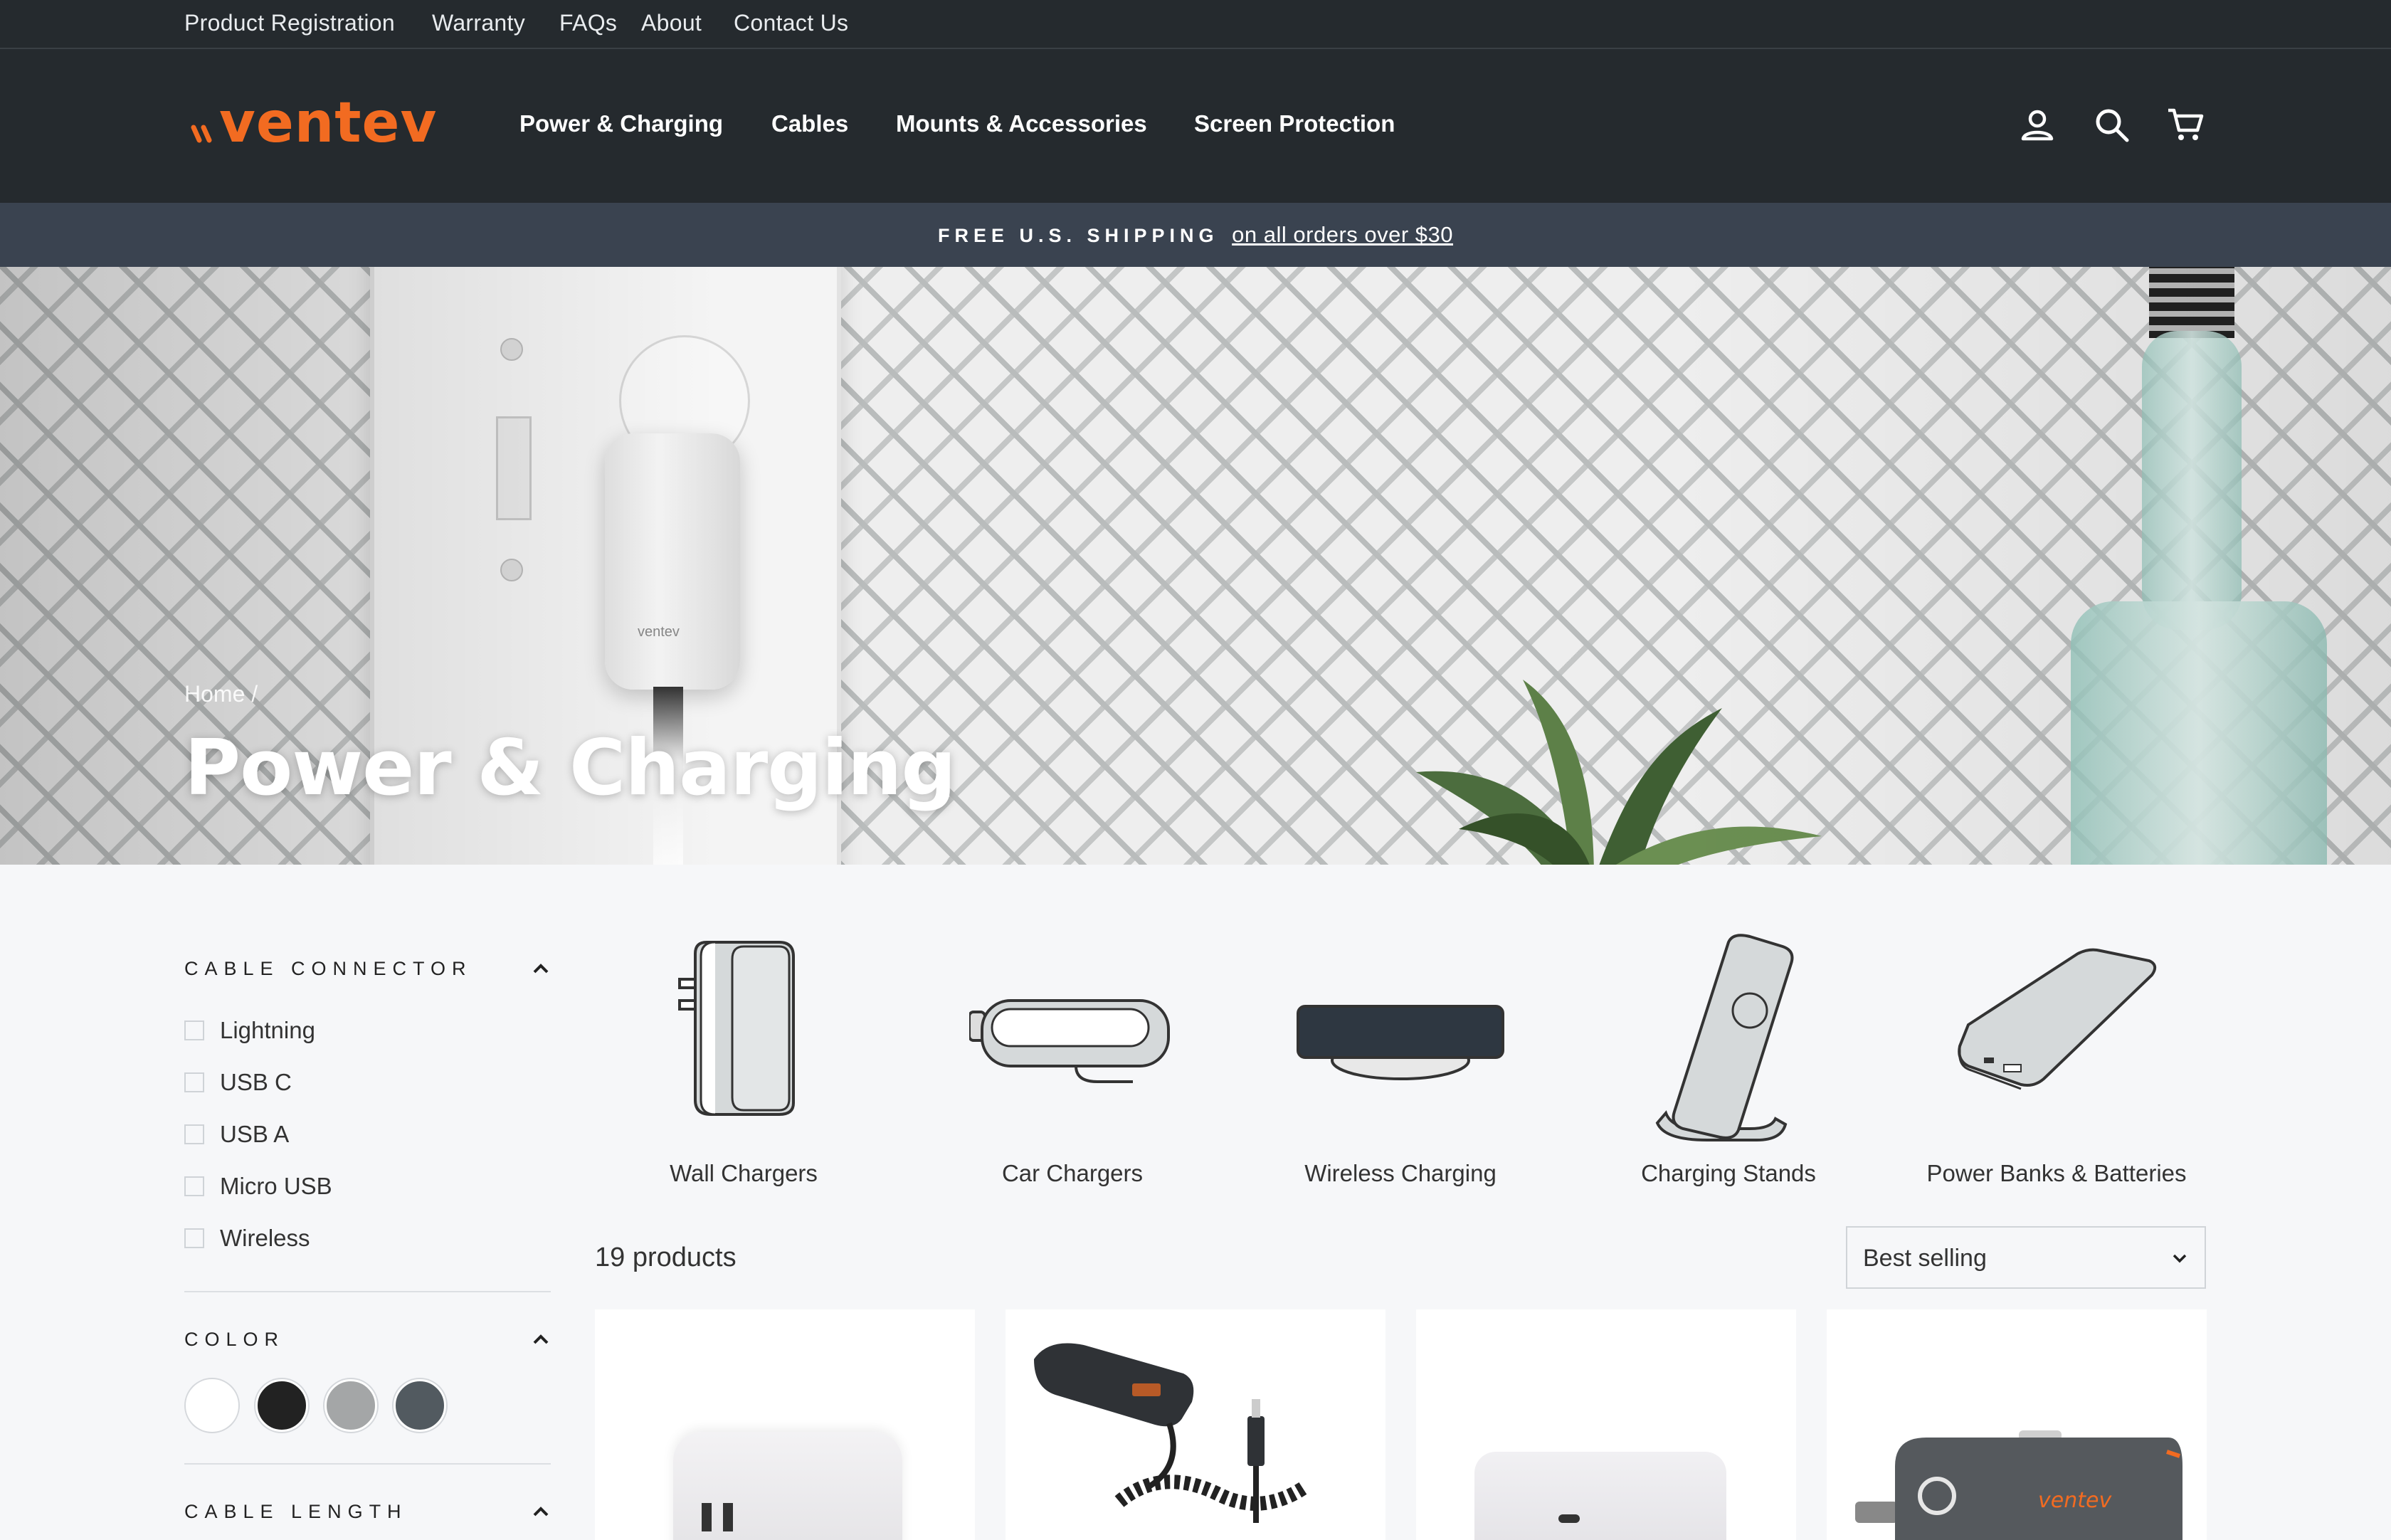 The height and width of the screenshot is (1540, 2391). I want to click on logo-ticks-icon, so click(201, 134).